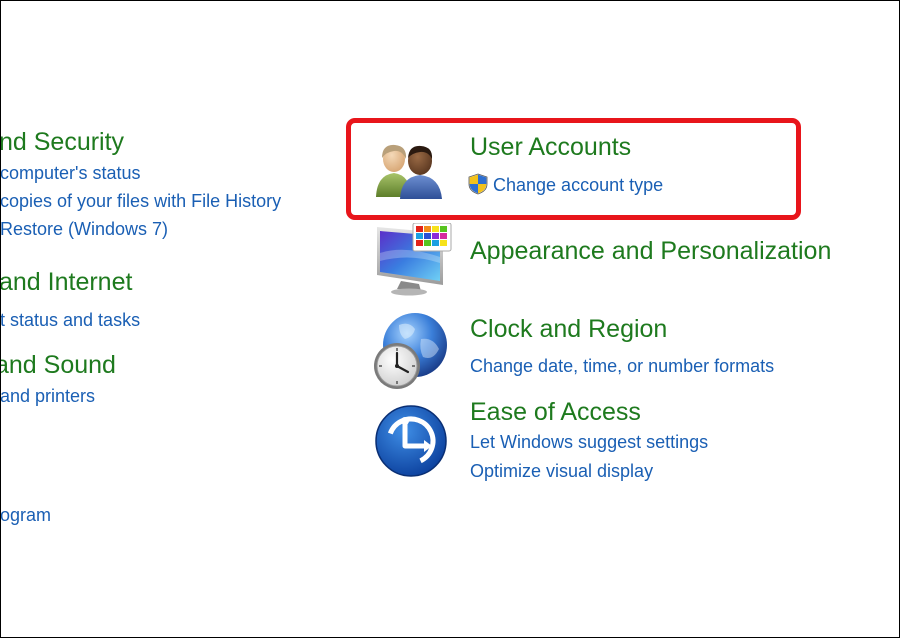 The width and height of the screenshot is (900, 638). I want to click on highlight-box, so click(573, 169).